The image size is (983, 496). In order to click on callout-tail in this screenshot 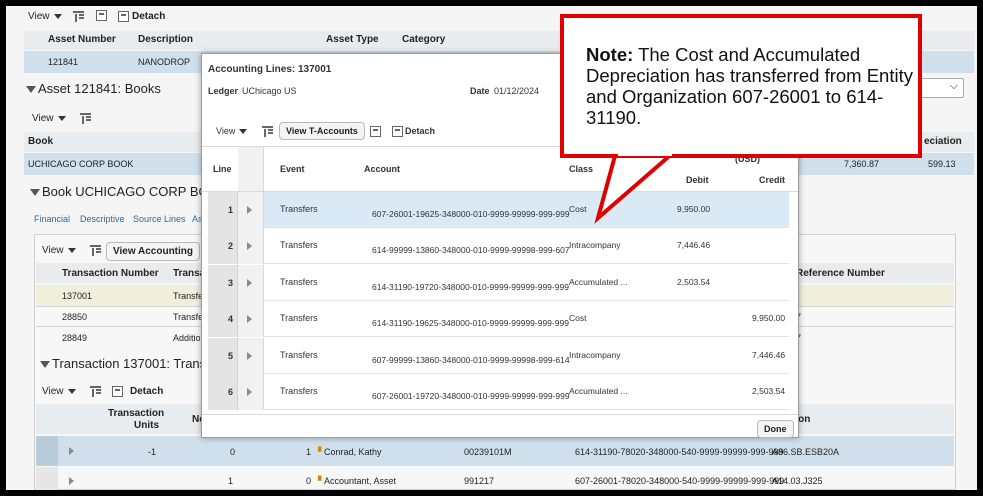, I will do `click(637, 187)`.